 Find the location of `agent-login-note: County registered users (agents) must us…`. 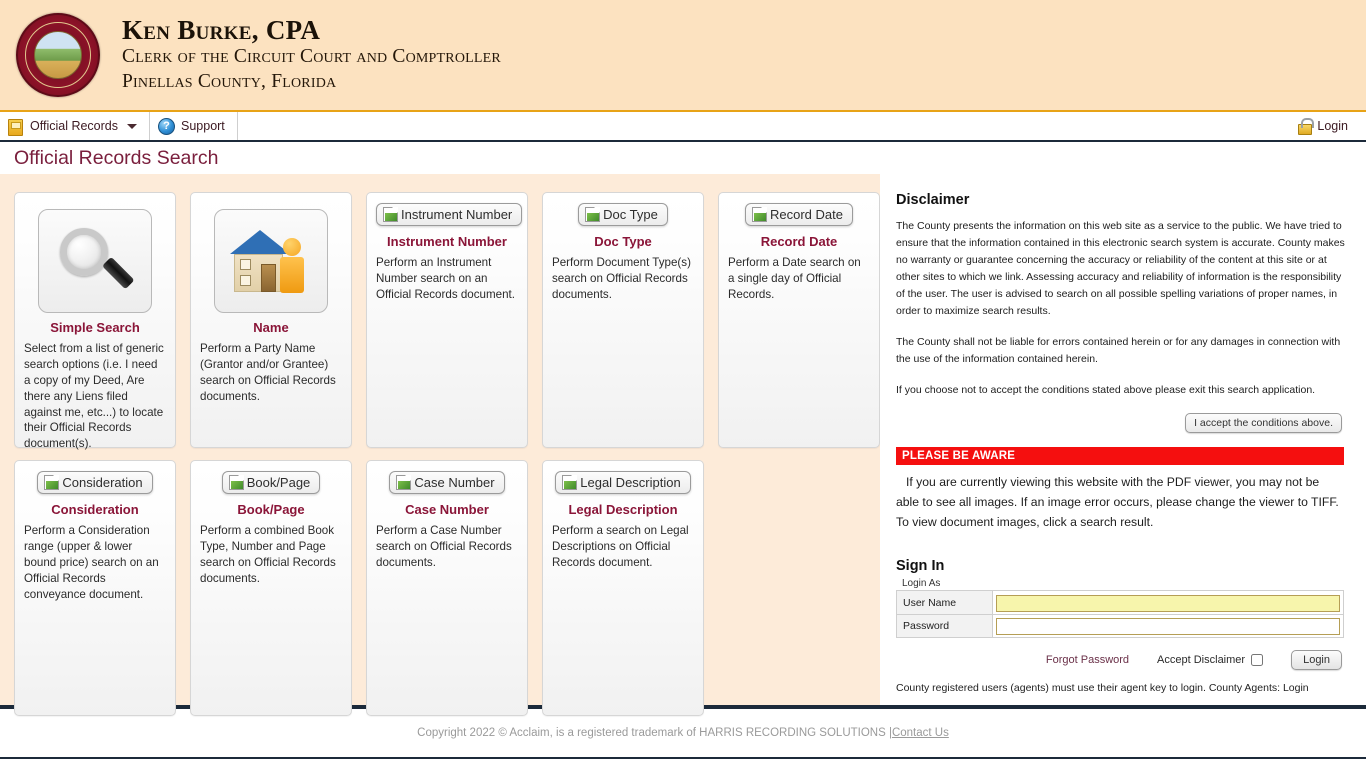

agent-login-note: County registered users (agents) must us… is located at coordinates (1102, 688).